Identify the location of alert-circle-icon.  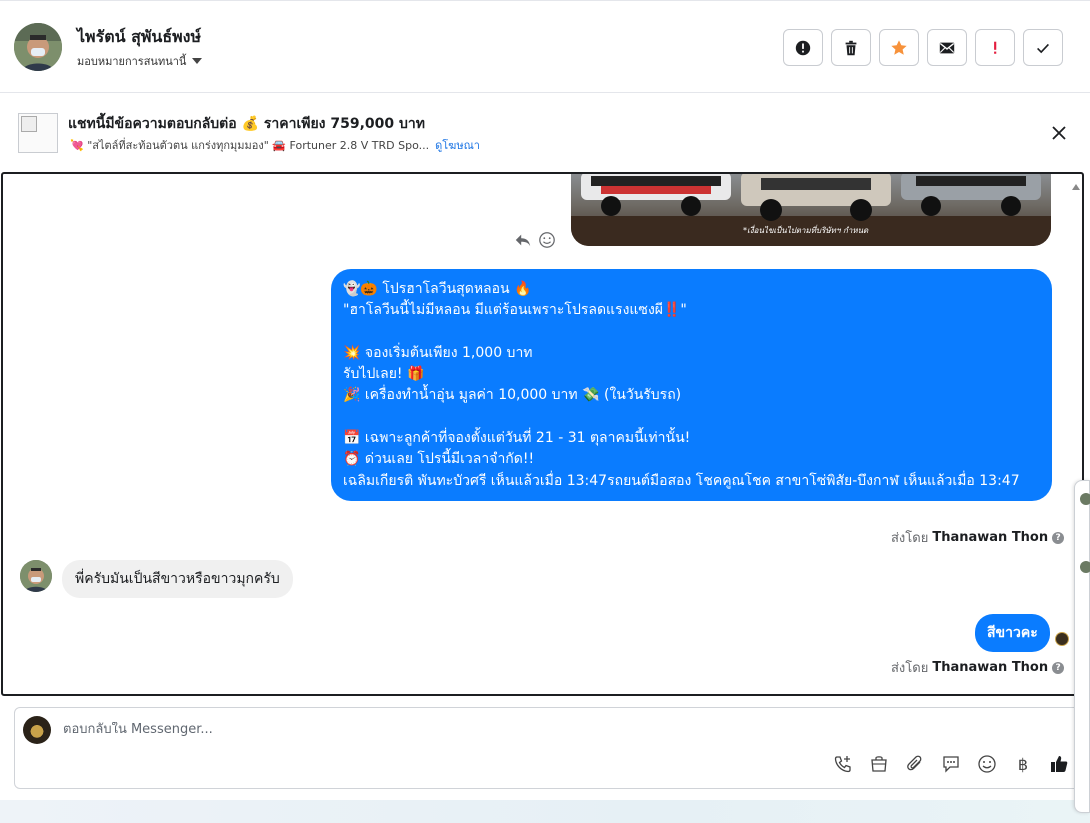
(803, 47).